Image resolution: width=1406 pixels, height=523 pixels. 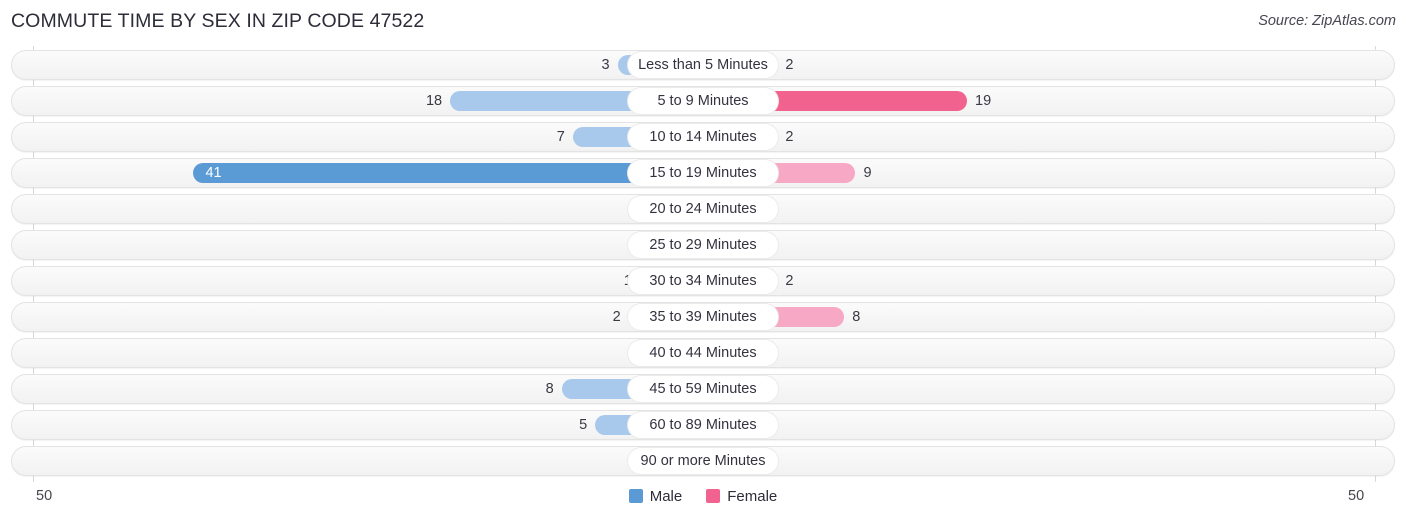 What do you see at coordinates (218, 21) in the screenshot?
I see `page-title: COMMUTE TIME BY SEX IN ZIP CODE 47522` at bounding box center [218, 21].